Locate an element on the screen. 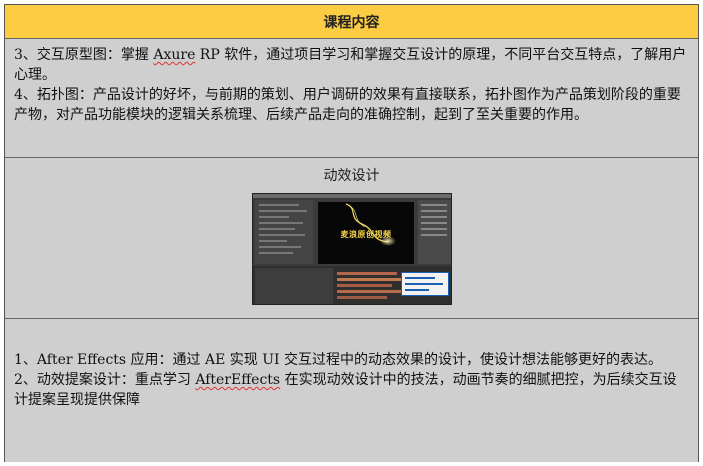  ae-composition-viewer: 麦浪原创视频 is located at coordinates (366, 233).